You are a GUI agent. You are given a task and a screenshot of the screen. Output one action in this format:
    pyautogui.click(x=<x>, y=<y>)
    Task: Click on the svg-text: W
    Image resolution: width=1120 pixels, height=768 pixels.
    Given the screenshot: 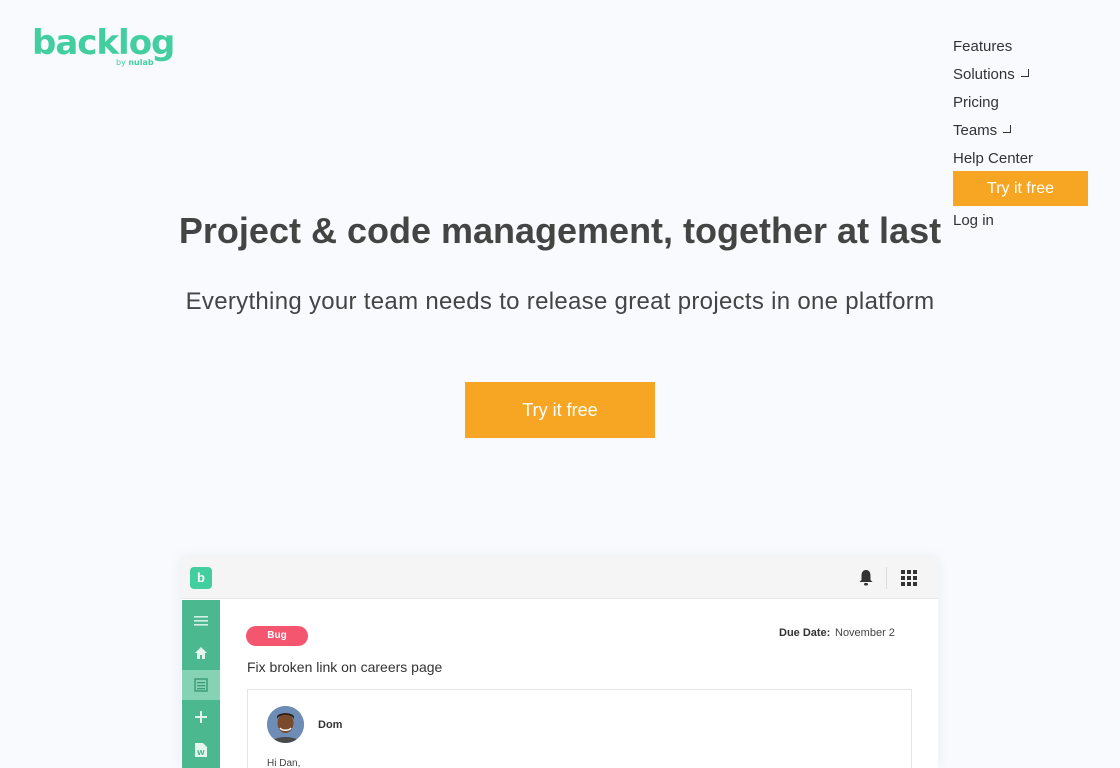 What is the action you would take?
    pyautogui.click(x=201, y=753)
    